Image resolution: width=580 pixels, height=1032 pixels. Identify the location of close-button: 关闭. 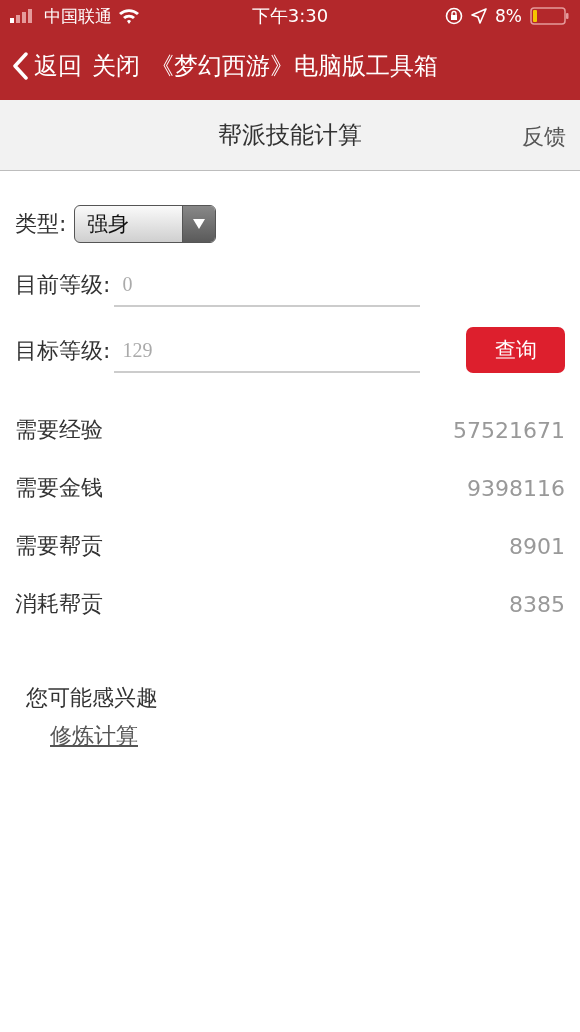
(116, 66).